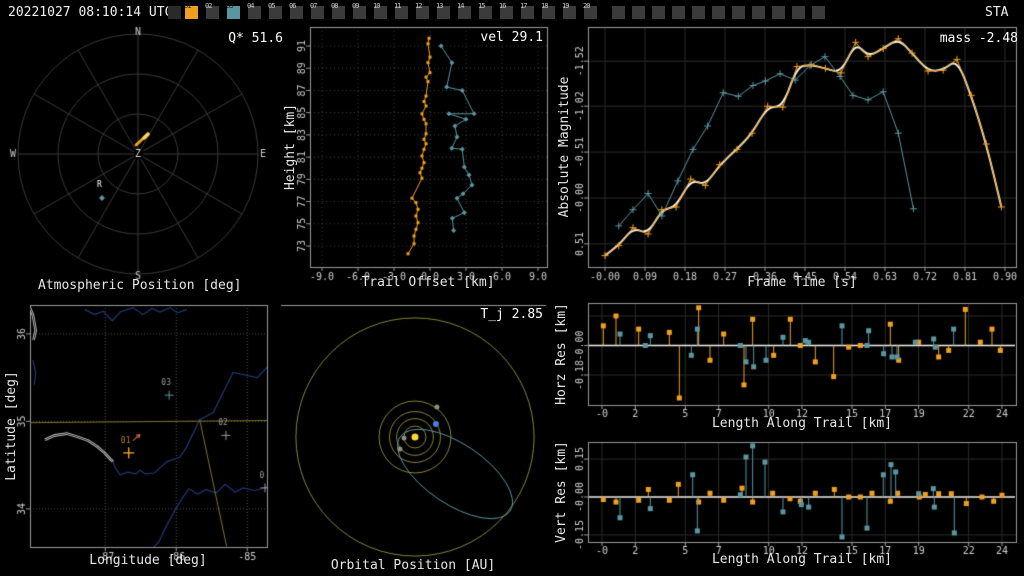 The image size is (1024, 576). I want to click on frame-box-number: 17, so click(524, 6).